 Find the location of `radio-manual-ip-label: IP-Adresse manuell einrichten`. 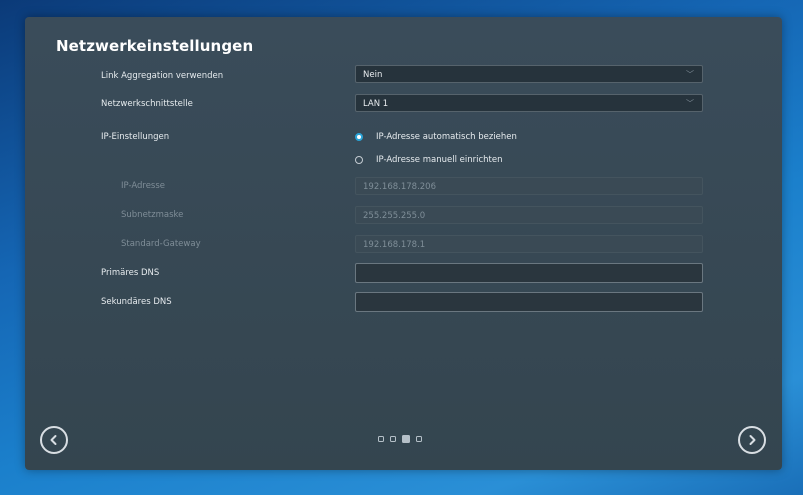

radio-manual-ip-label: IP-Adresse manuell einrichten is located at coordinates (439, 160).